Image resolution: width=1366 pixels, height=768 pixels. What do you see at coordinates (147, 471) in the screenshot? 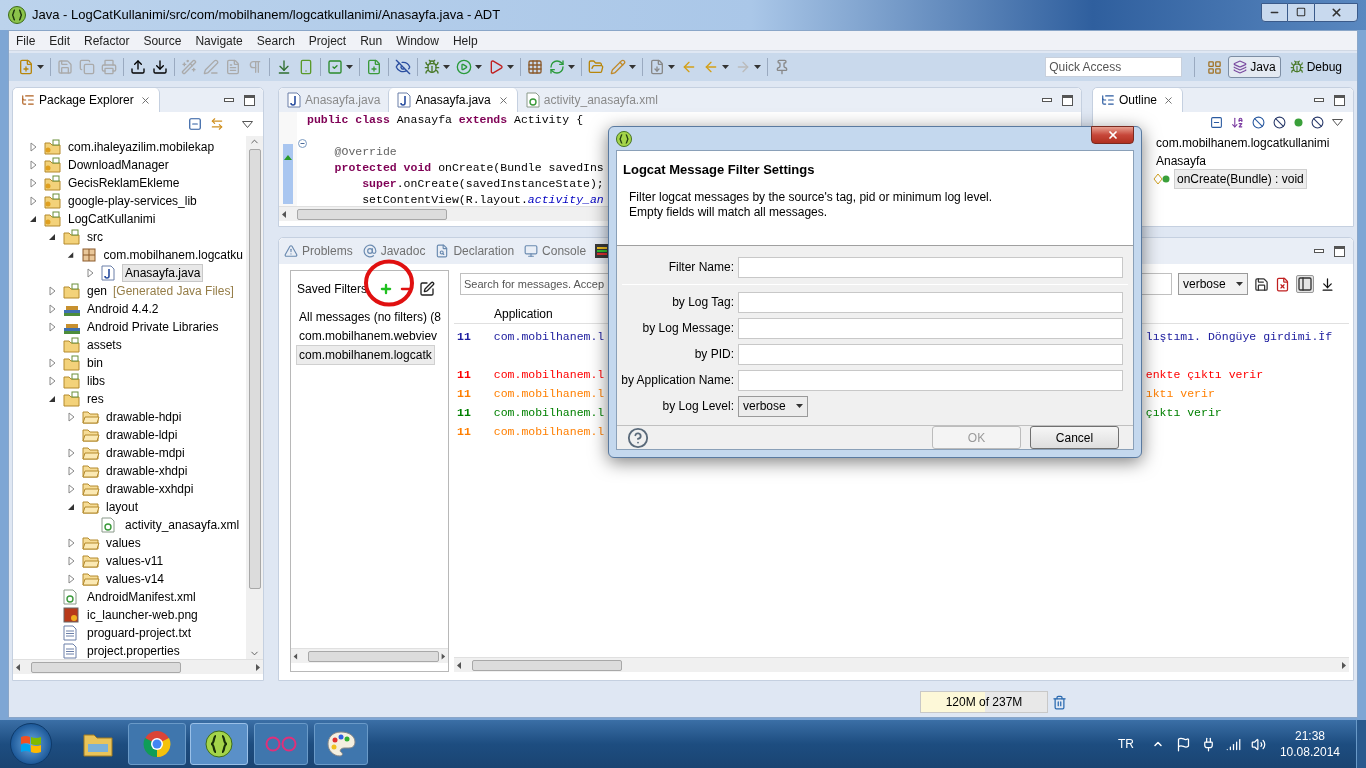
I see `tree-item: drawable-xhdpi` at bounding box center [147, 471].